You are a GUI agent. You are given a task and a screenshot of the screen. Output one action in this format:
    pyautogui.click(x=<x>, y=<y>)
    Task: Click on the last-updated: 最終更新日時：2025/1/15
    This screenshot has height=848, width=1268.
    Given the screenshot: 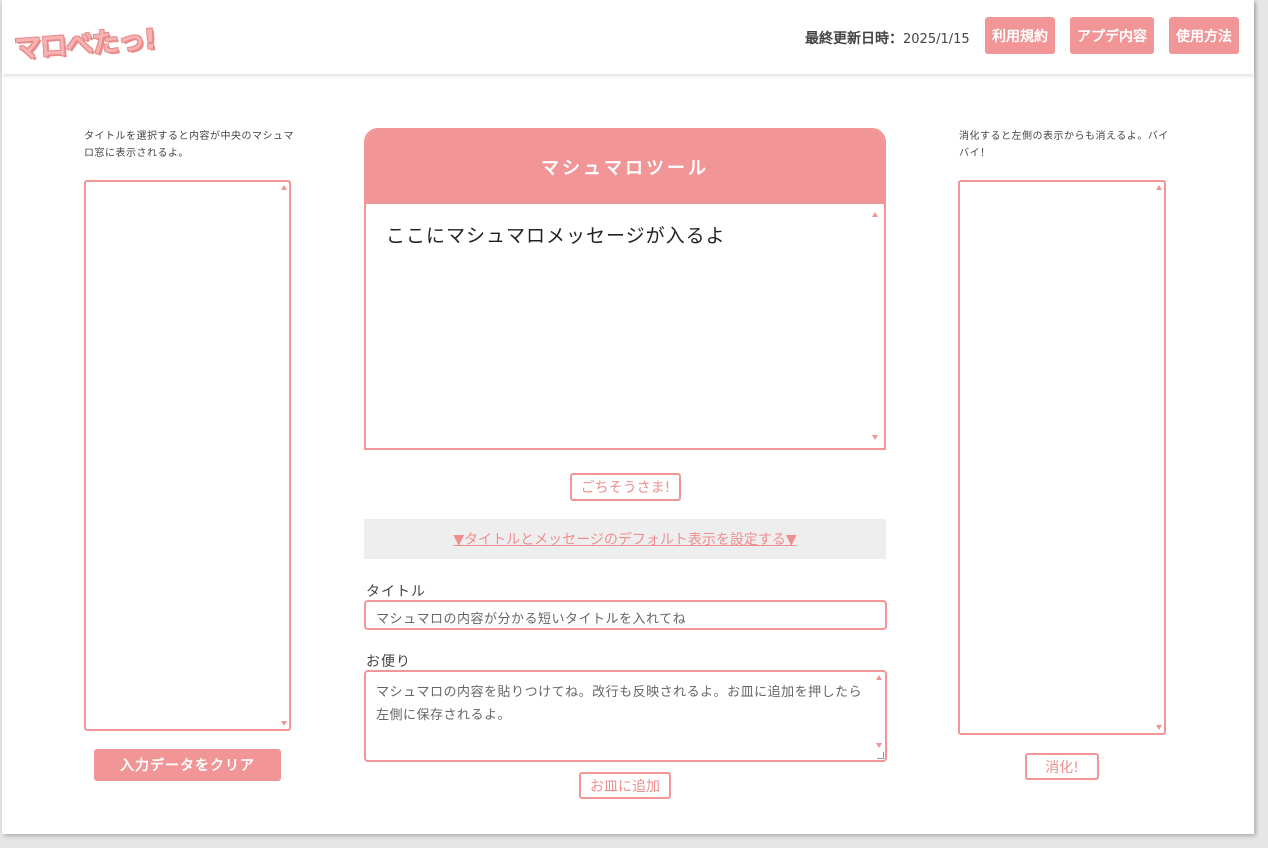 What is the action you would take?
    pyautogui.click(x=887, y=38)
    